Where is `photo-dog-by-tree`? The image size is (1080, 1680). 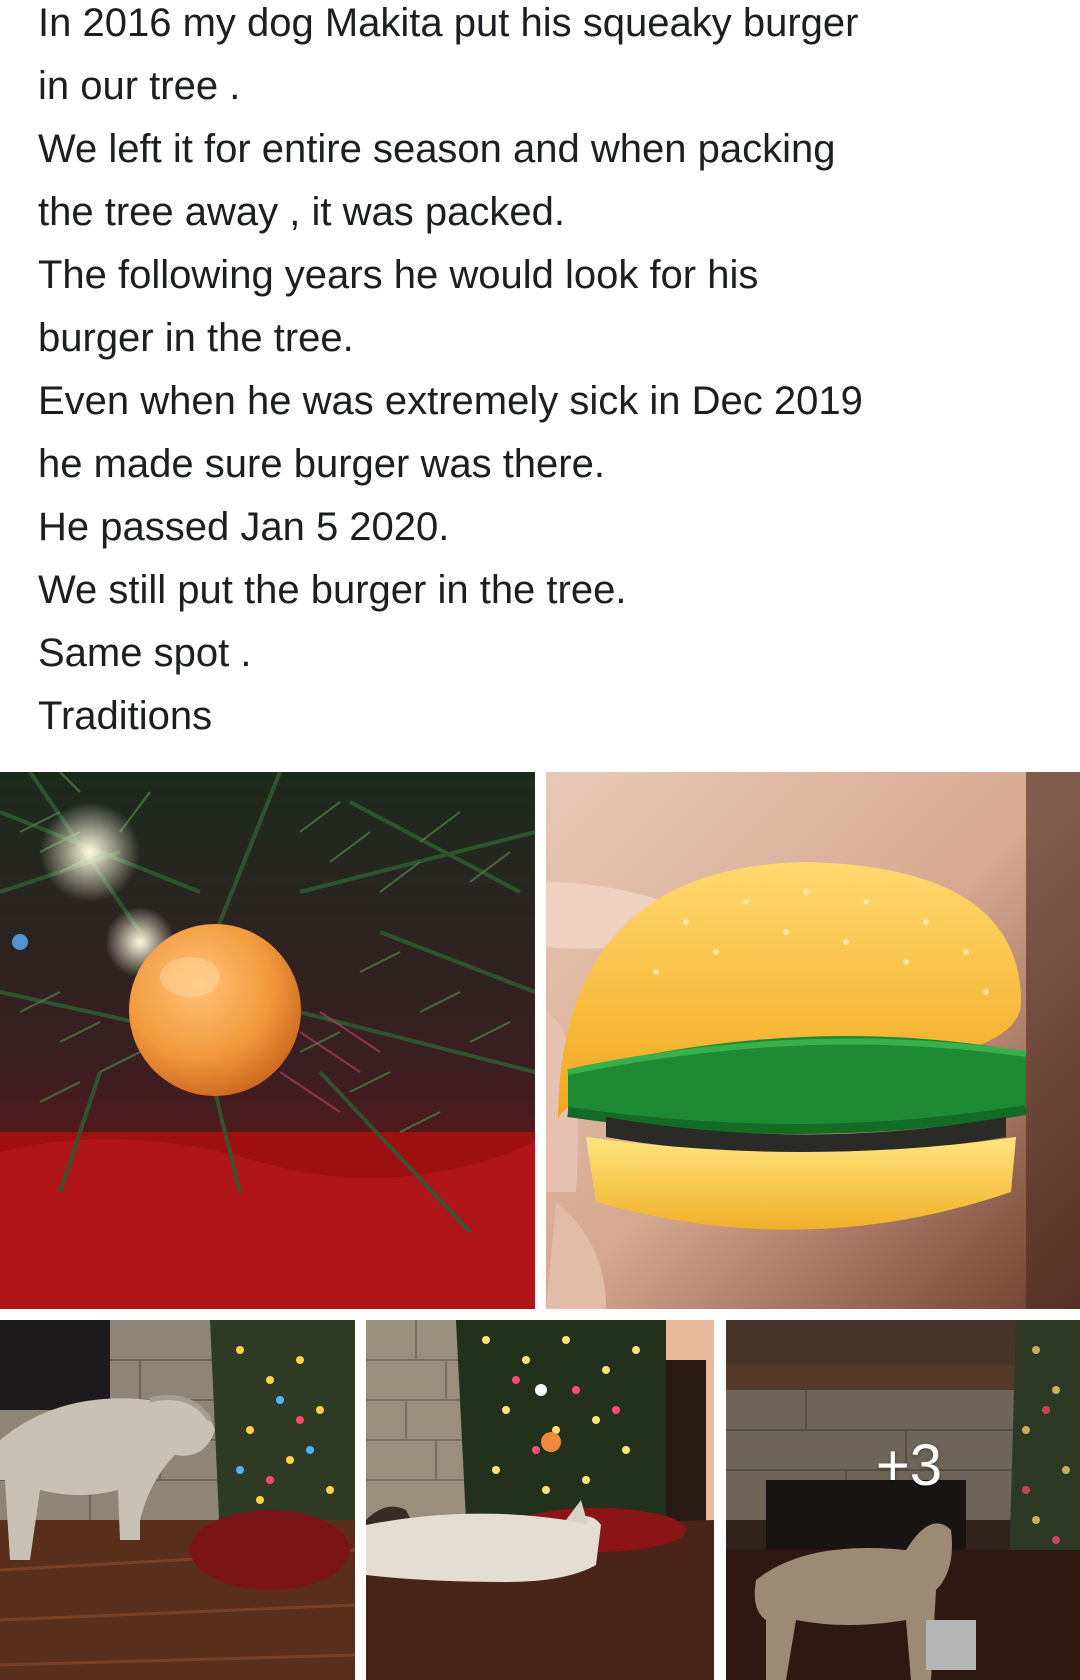
photo-dog-by-tree is located at coordinates (177, 1500).